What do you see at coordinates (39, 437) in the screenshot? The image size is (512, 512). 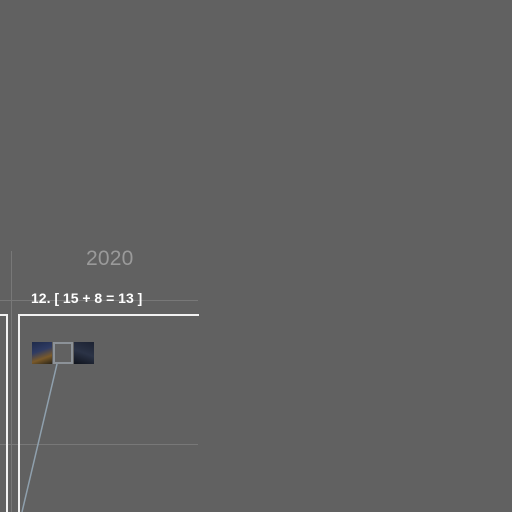 I see `connector-line` at bounding box center [39, 437].